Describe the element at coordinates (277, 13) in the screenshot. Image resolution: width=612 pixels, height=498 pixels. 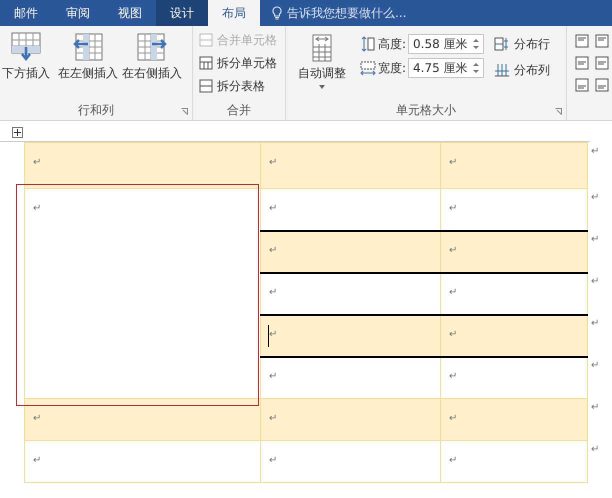
I see `lightbulb-icon` at that location.